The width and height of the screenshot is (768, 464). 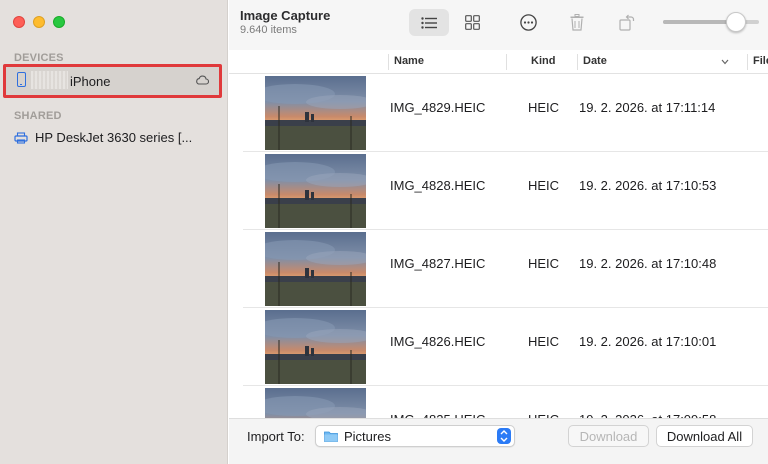 I want to click on thumbnail-size-slider, so click(x=711, y=22).